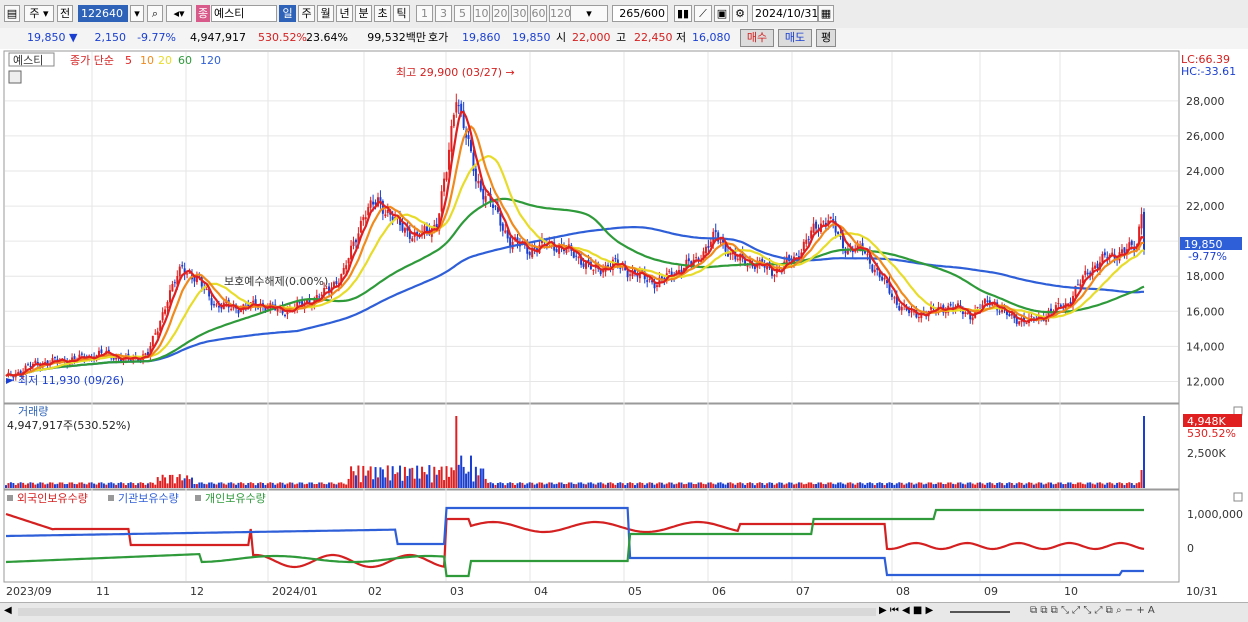 This screenshot has width=1248, height=622. Describe the element at coordinates (103, 591) in the screenshot. I see `x-tick-label: 11` at that location.